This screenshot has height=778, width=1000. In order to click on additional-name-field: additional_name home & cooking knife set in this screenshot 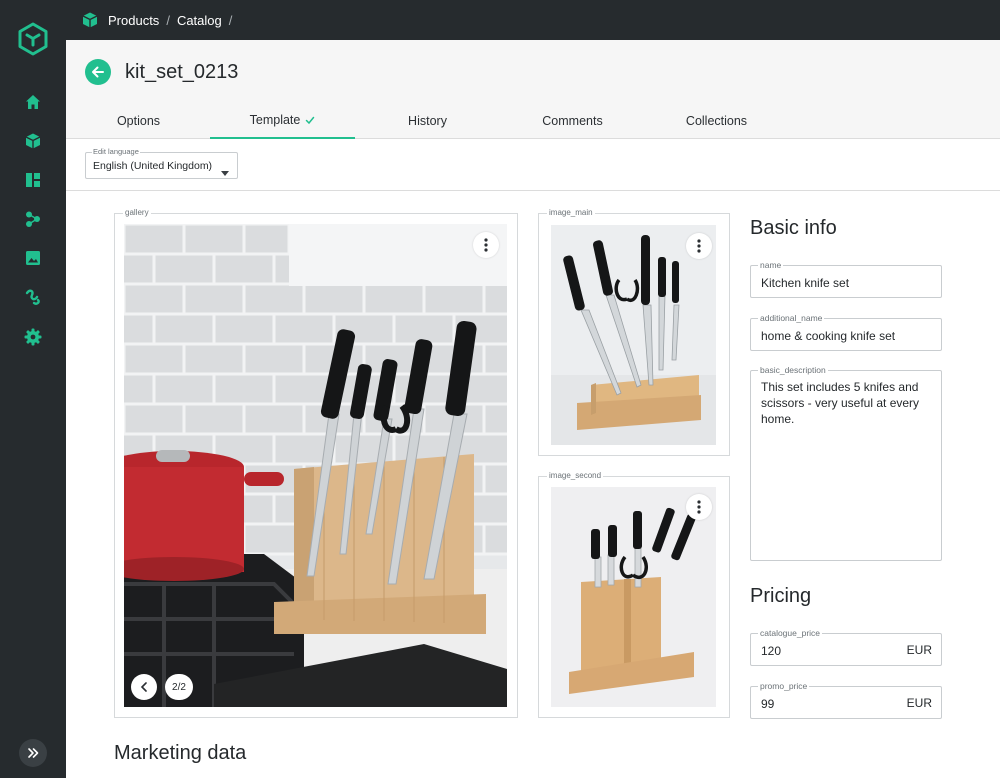, I will do `click(846, 332)`.